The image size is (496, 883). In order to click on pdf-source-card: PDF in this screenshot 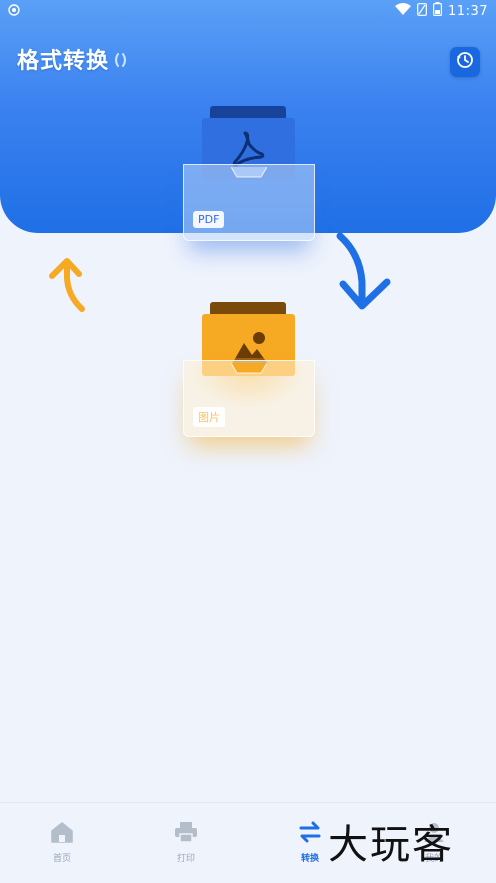, I will do `click(249, 173)`.